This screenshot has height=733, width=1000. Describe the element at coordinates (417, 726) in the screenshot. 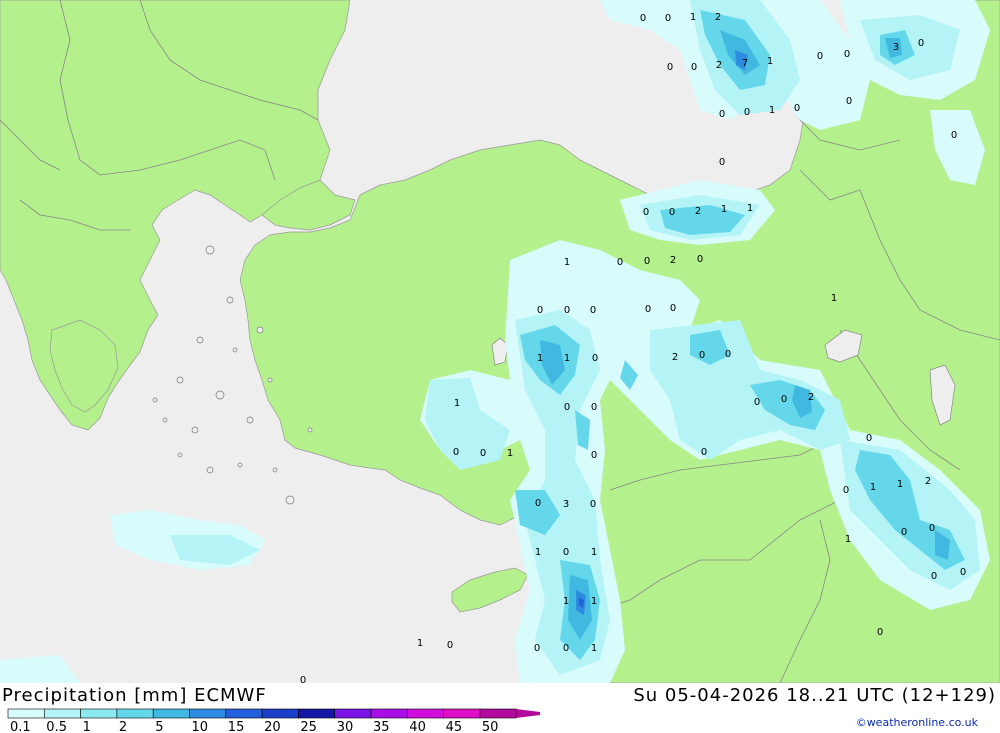

I see `legend-label: 40` at that location.